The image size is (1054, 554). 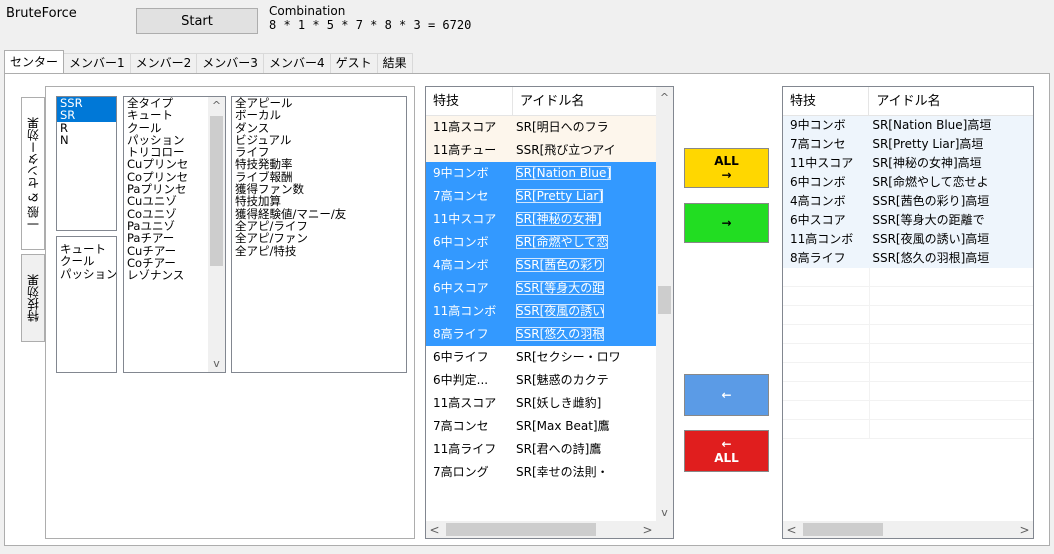 What do you see at coordinates (165, 152) in the screenshot?
I see `list-item: トリコロー` at bounding box center [165, 152].